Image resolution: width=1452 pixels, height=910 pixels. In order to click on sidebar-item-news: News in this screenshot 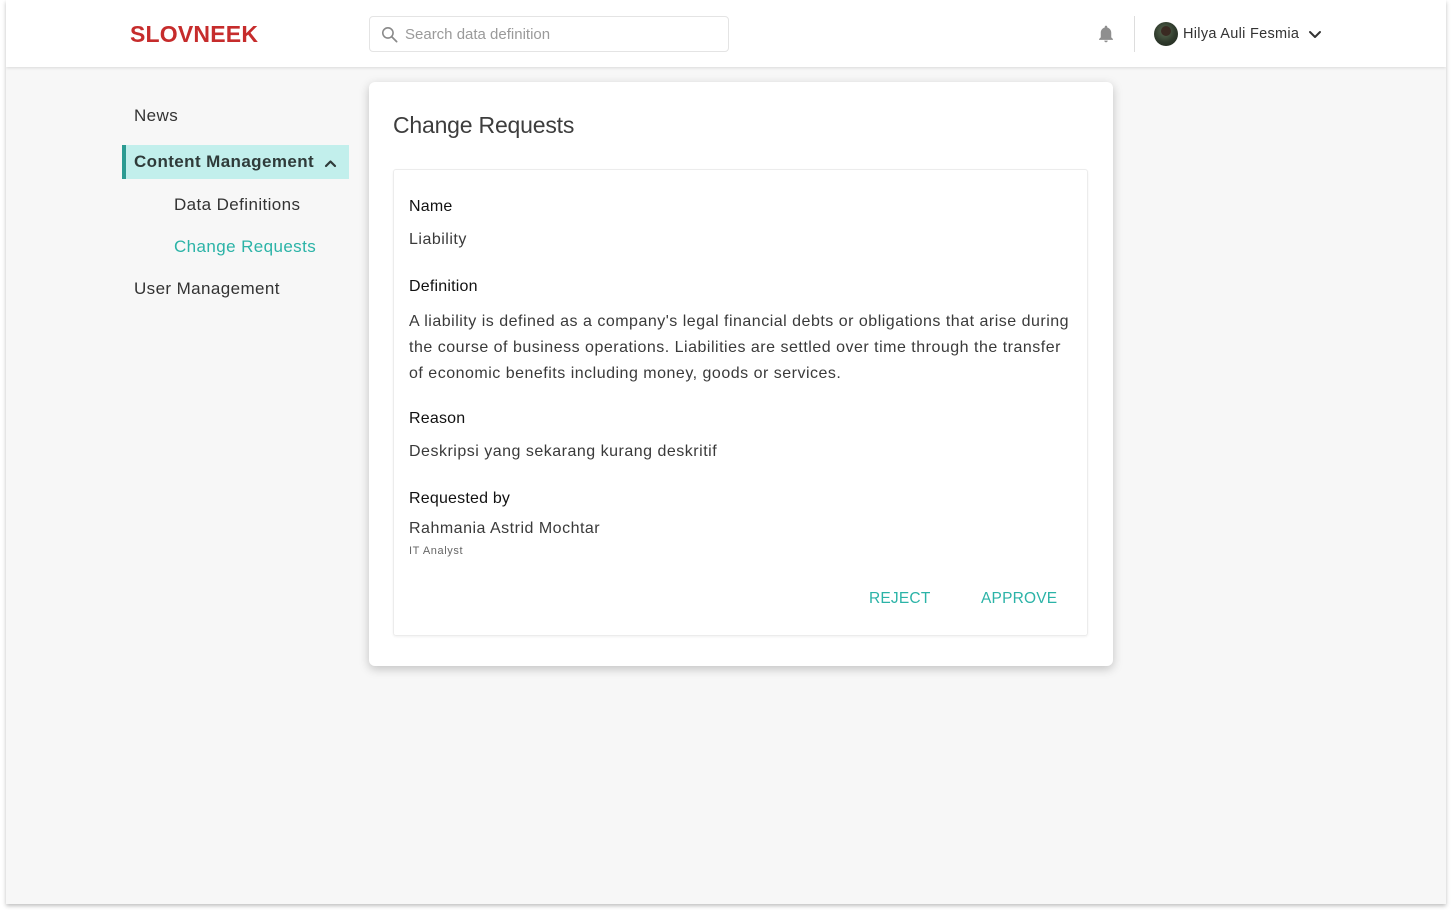, I will do `click(156, 116)`.